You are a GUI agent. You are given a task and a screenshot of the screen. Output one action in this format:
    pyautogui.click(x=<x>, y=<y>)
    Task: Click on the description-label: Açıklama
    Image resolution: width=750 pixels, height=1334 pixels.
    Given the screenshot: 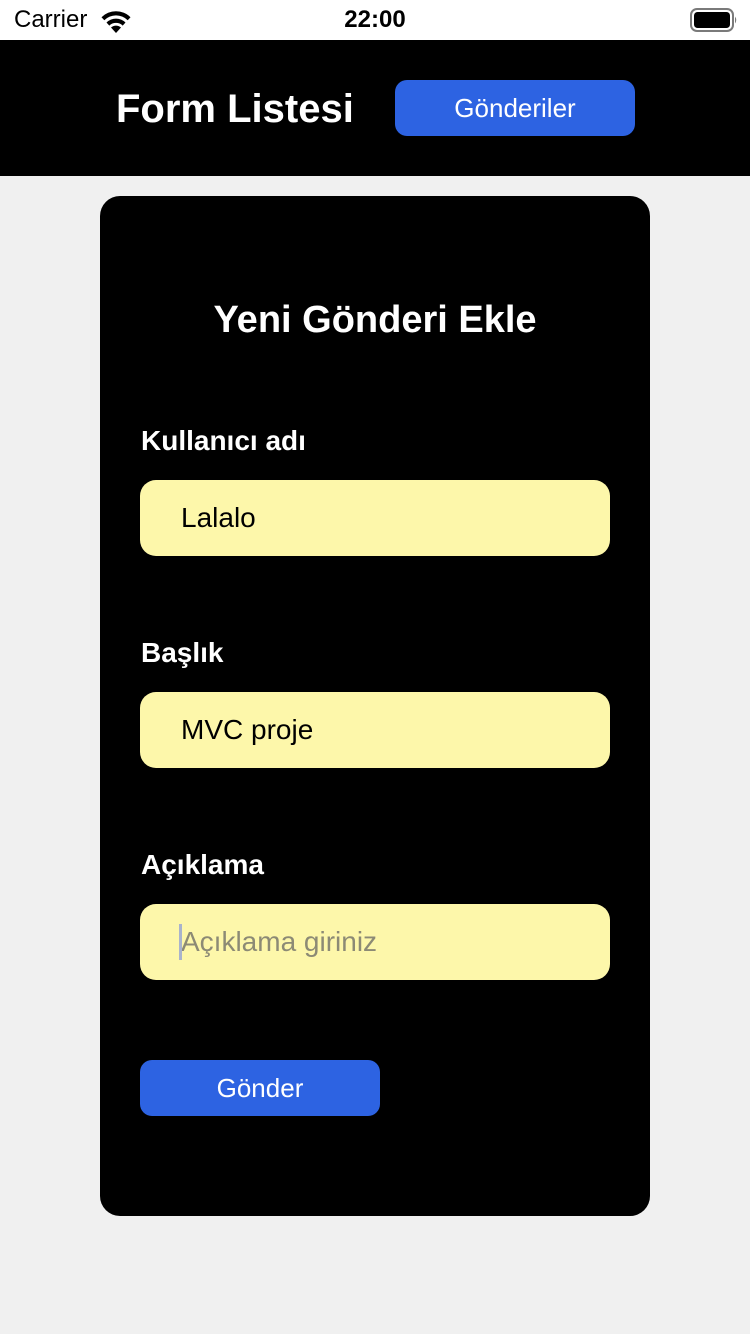 What is the action you would take?
    pyautogui.click(x=202, y=864)
    